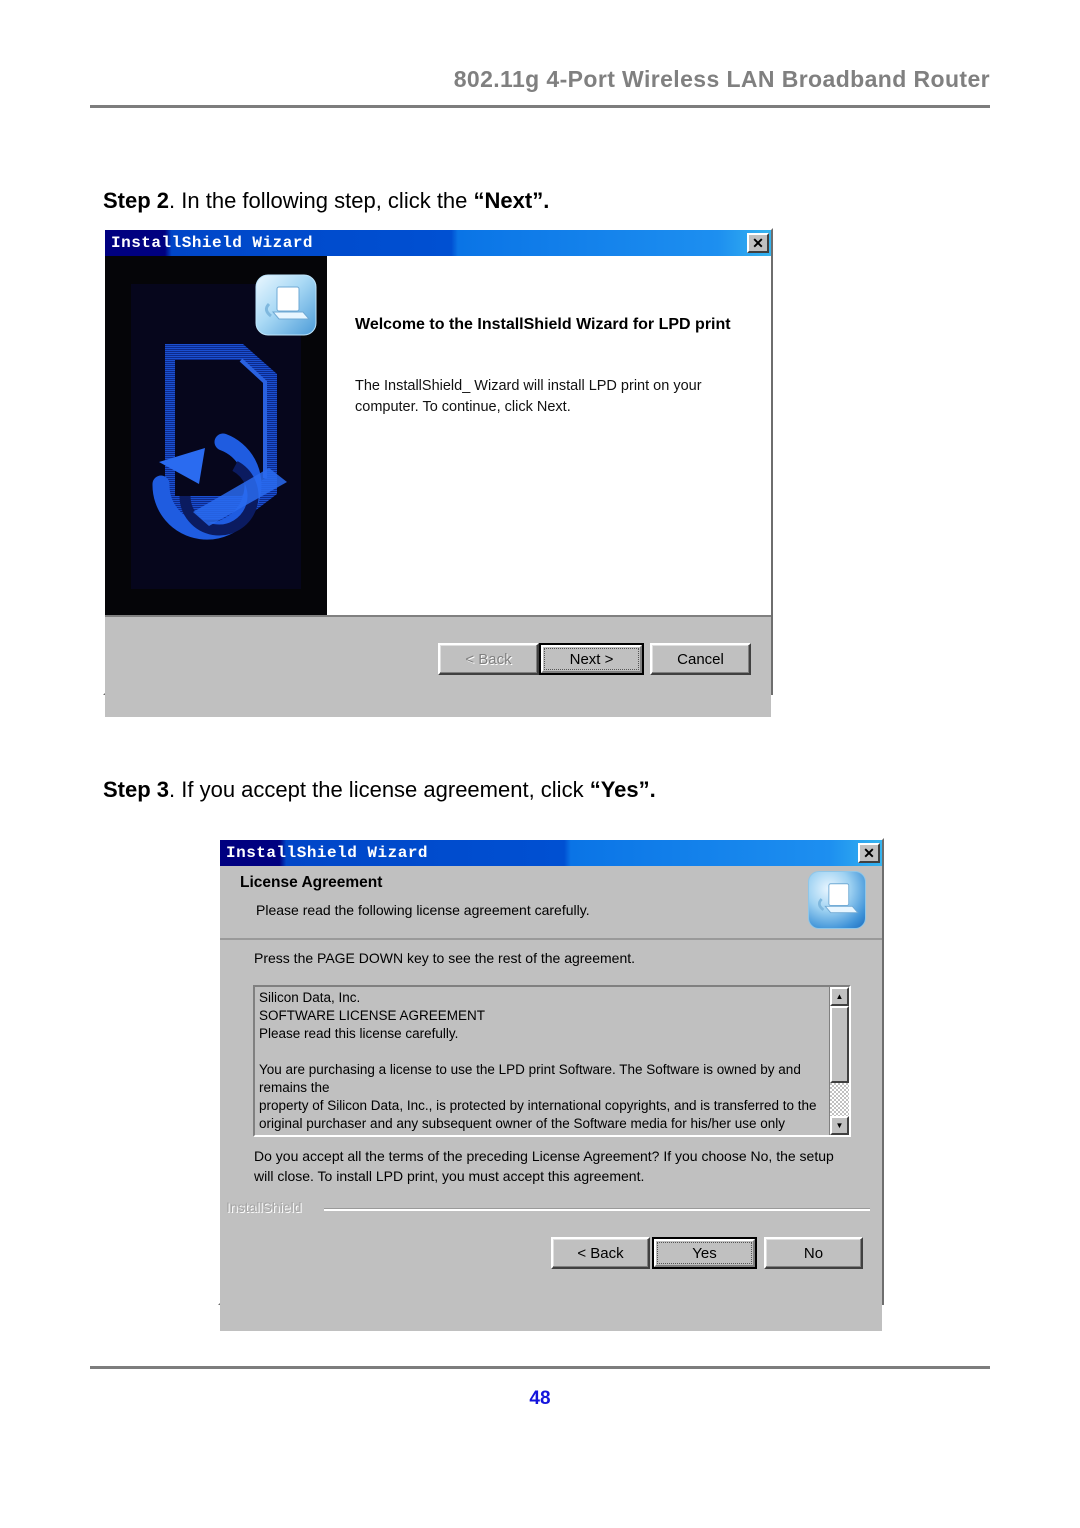 Image resolution: width=1080 pixels, height=1528 pixels. I want to click on no-button: No, so click(813, 1253).